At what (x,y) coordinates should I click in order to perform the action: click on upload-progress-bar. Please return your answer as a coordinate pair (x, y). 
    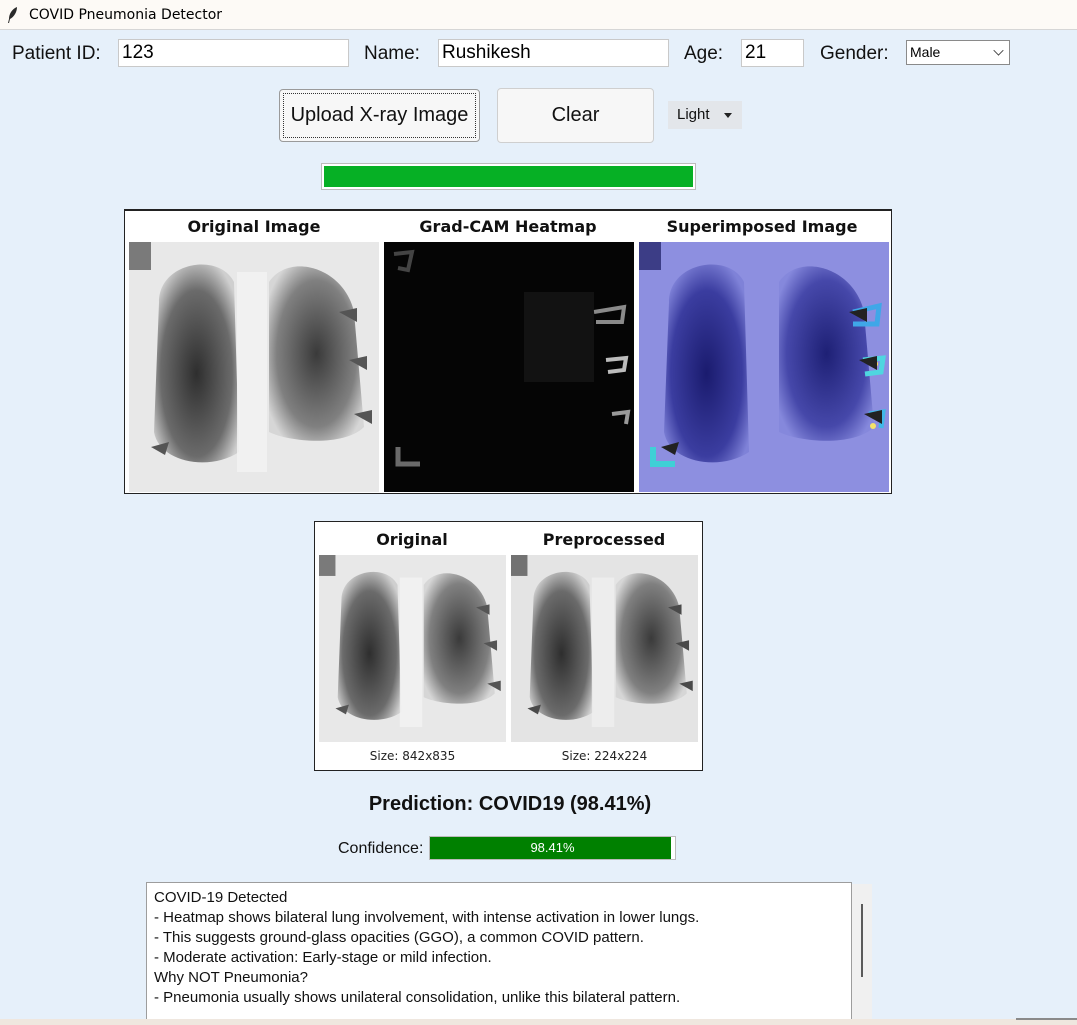
    Looking at the image, I should click on (508, 176).